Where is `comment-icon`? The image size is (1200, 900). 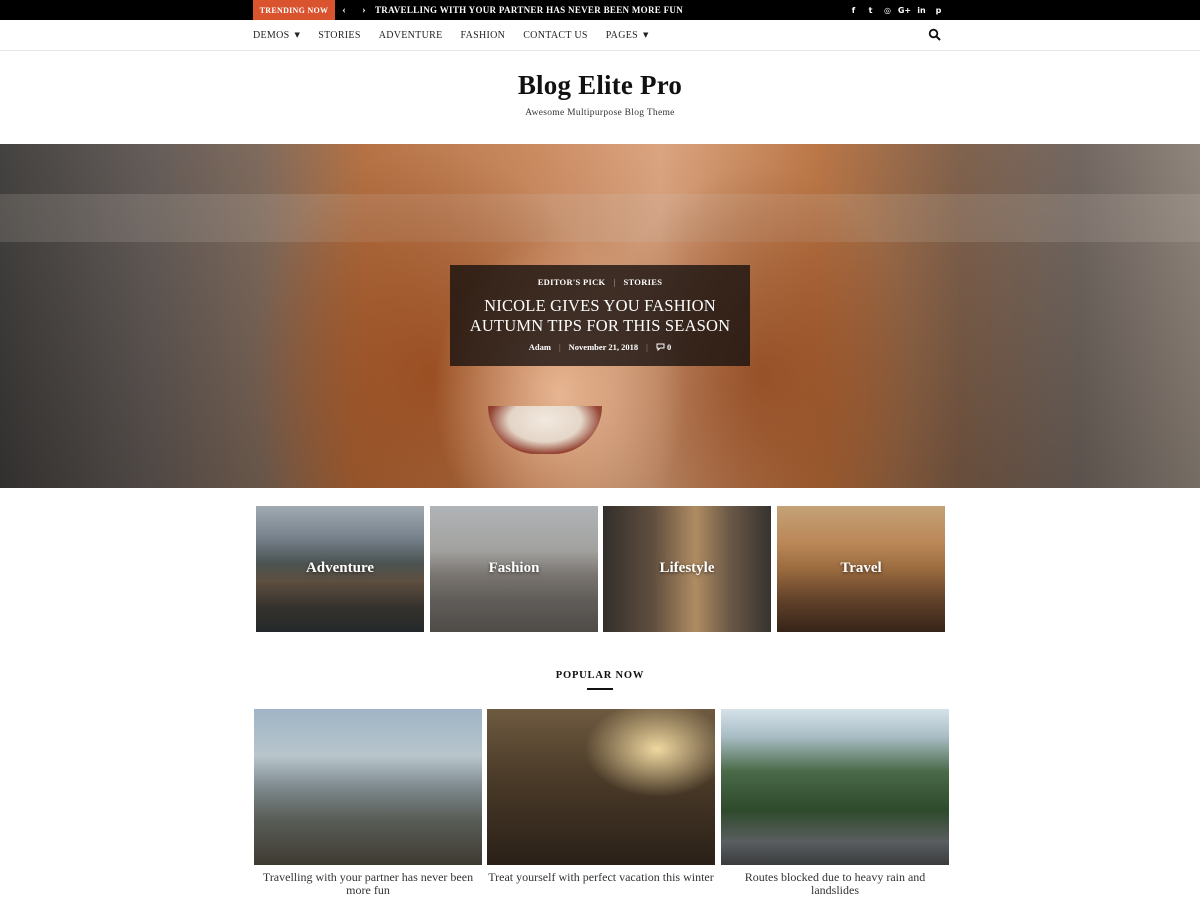 comment-icon is located at coordinates (660, 347).